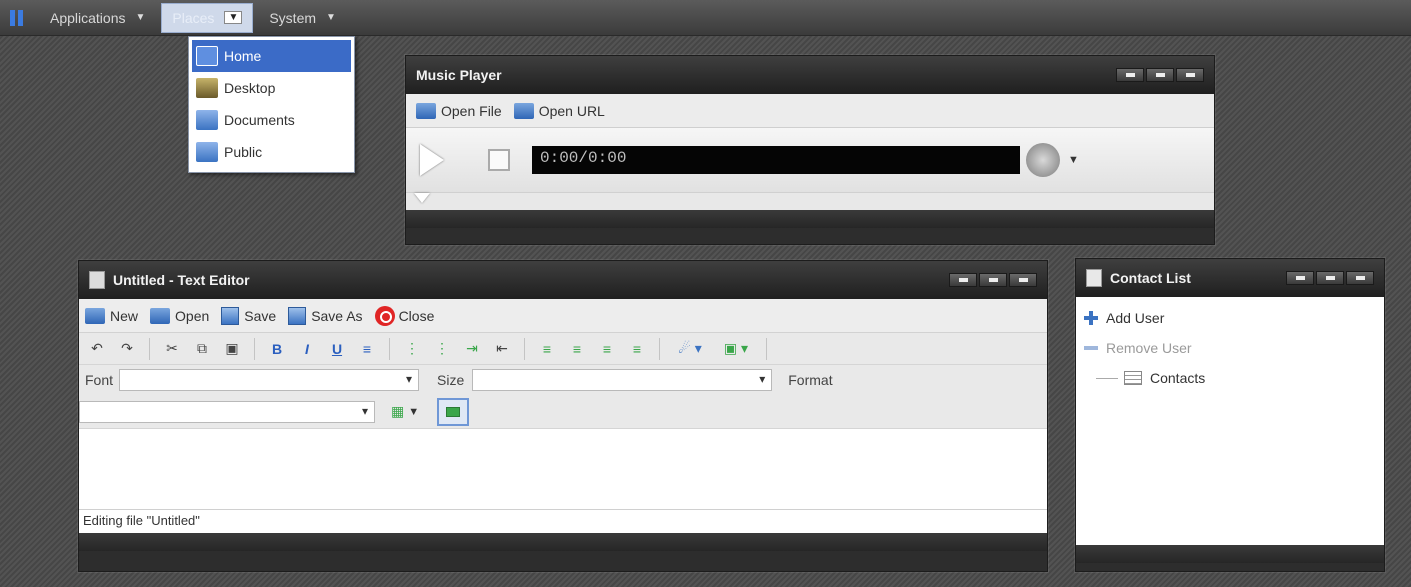 The image size is (1411, 587). What do you see at coordinates (250, 88) in the screenshot?
I see `places-item-label: Desktop` at bounding box center [250, 88].